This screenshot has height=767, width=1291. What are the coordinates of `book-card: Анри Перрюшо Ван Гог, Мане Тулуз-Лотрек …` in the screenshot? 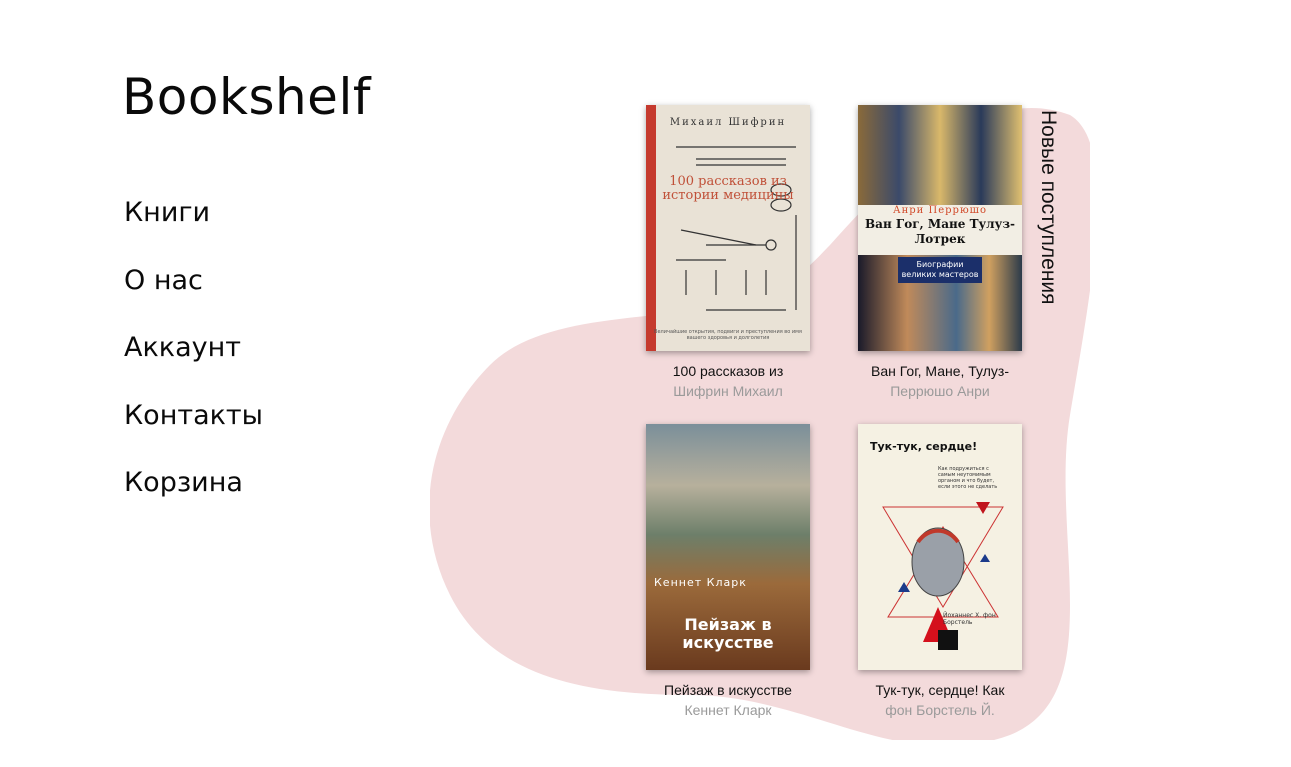 It's located at (940, 253).